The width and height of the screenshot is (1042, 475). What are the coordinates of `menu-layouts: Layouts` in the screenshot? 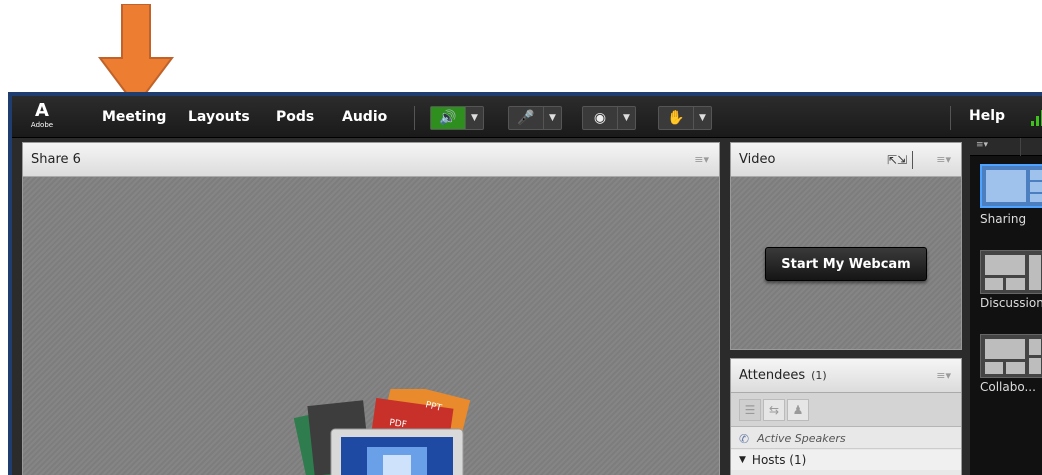 It's located at (219, 117).